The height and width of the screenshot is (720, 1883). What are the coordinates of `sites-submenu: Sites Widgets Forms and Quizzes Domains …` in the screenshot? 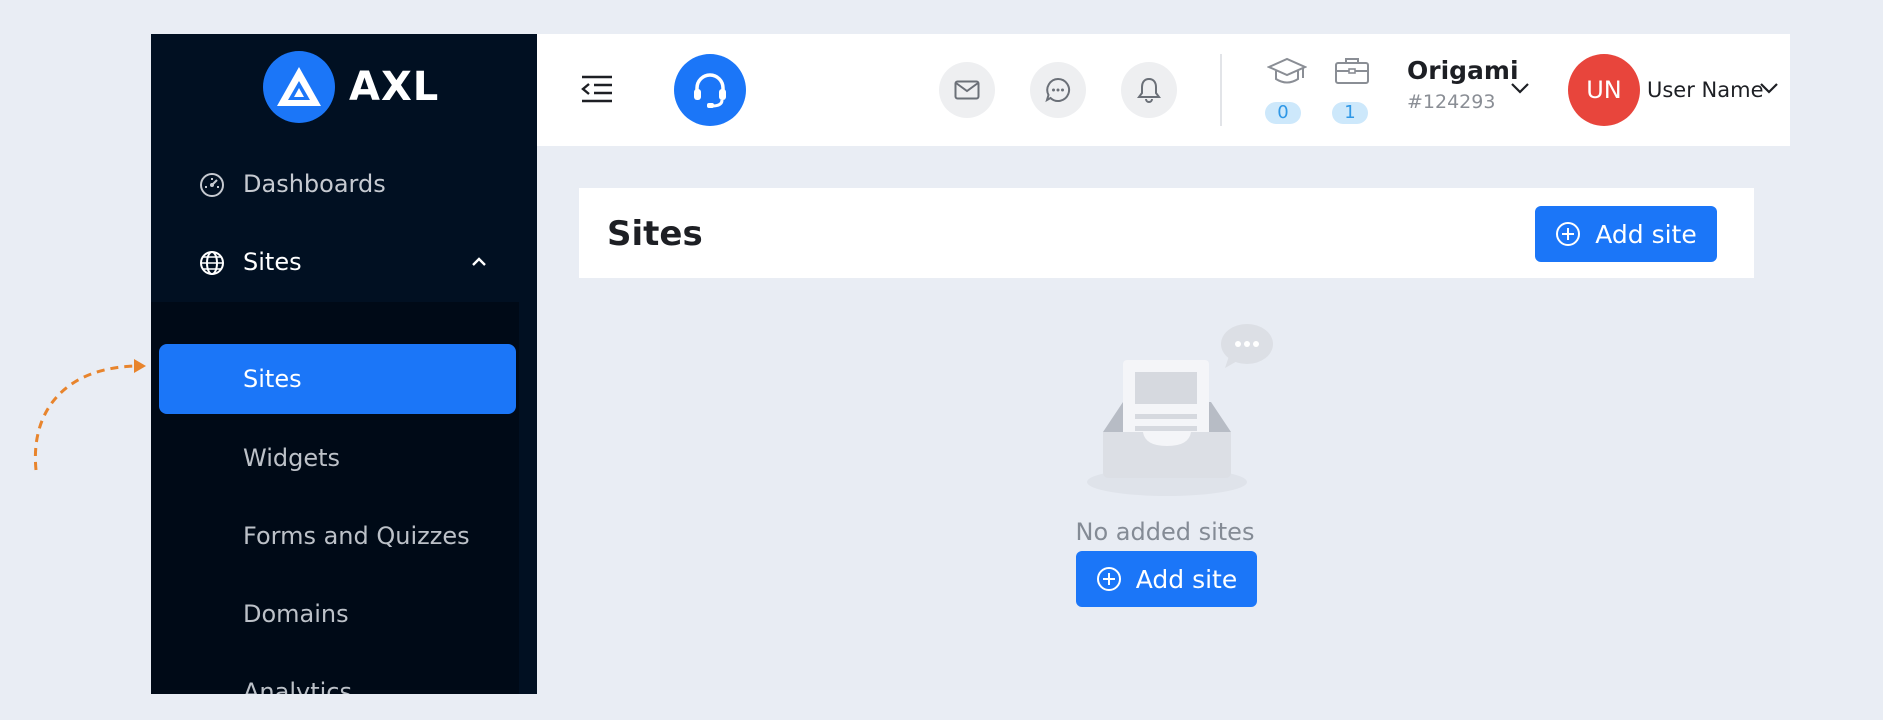 It's located at (335, 498).